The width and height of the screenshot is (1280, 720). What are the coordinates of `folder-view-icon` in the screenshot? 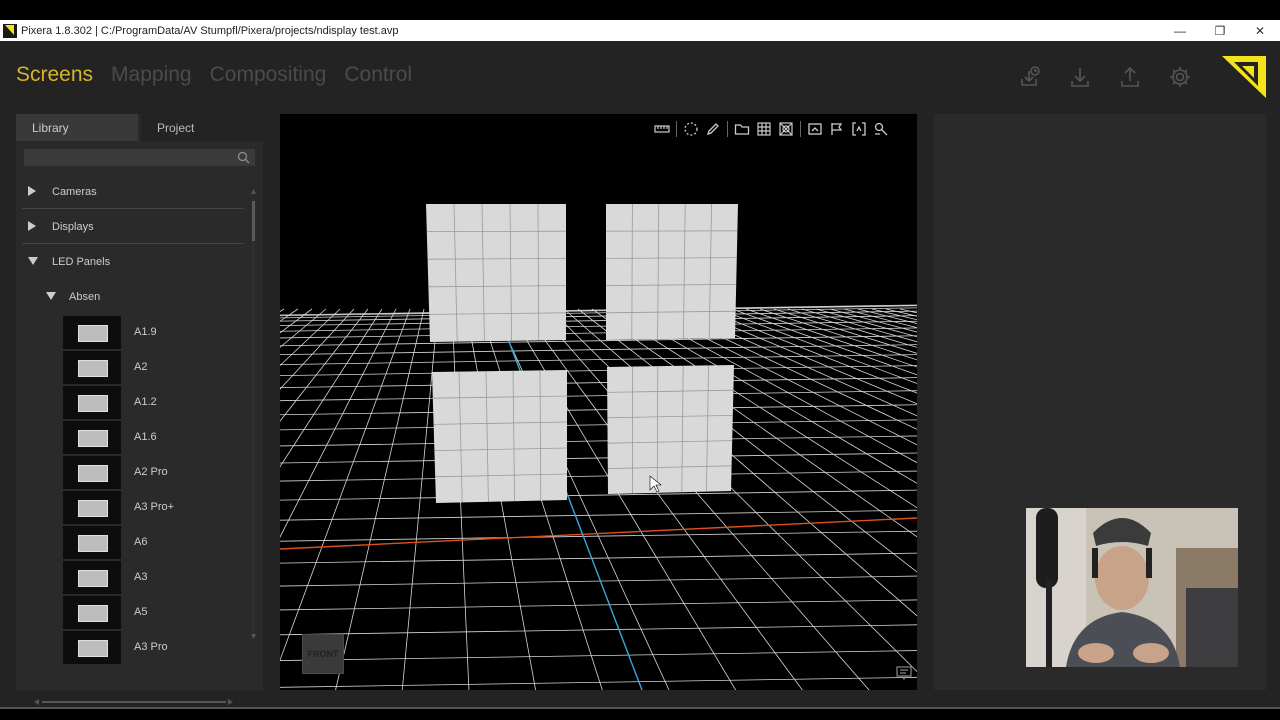 It's located at (742, 129).